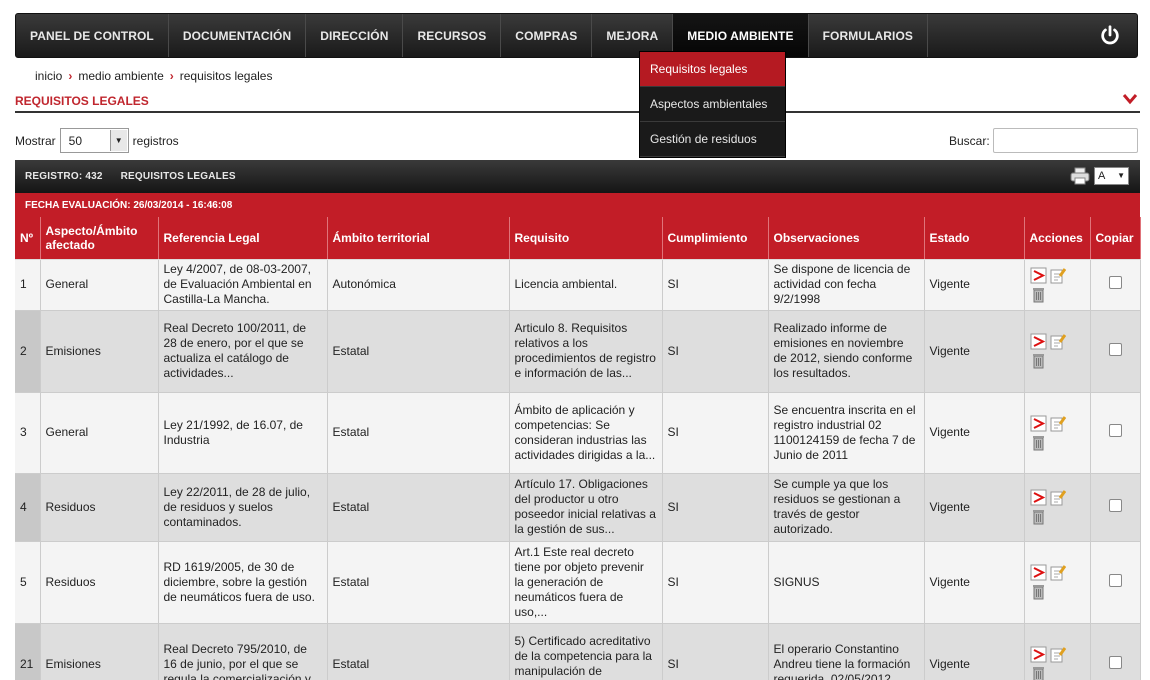  What do you see at coordinates (1080, 176) in the screenshot?
I see `print-icon` at bounding box center [1080, 176].